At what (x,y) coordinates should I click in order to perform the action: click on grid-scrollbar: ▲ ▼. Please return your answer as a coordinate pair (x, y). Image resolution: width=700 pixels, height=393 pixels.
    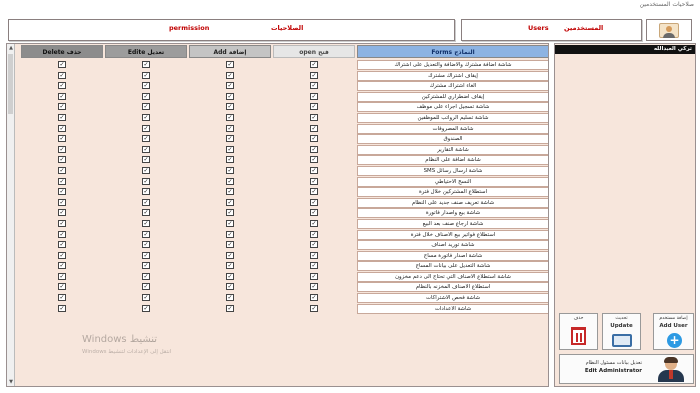
    Looking at the image, I should click on (11, 215).